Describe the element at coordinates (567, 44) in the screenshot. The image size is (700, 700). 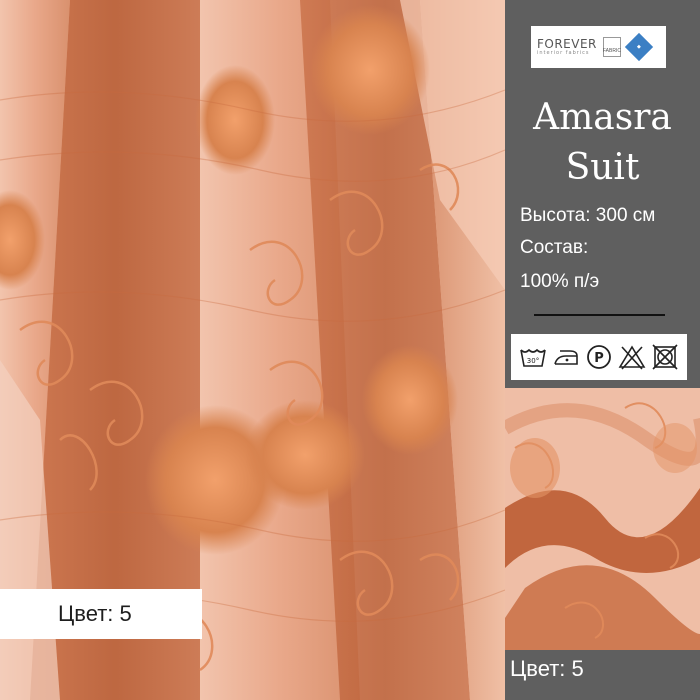
I see `brand-name: FOREVER` at that location.